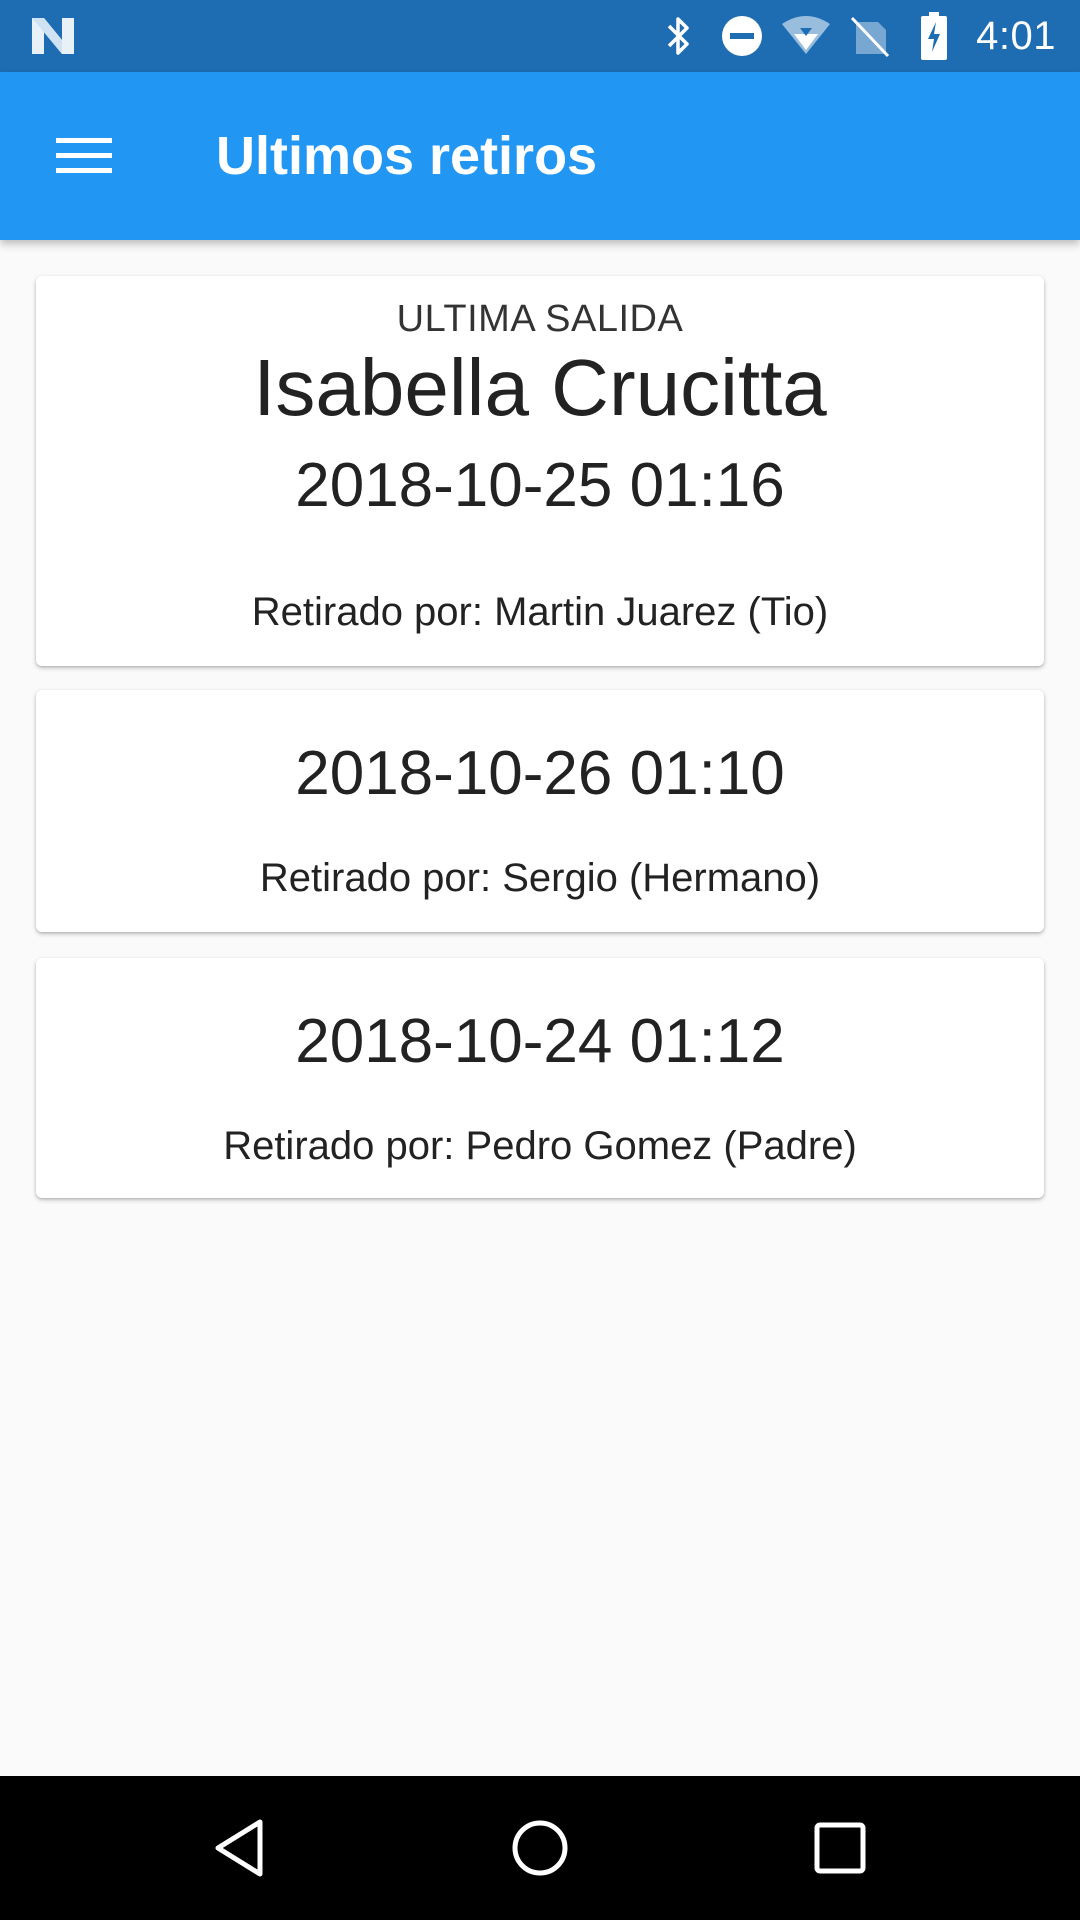  I want to click on notification-n-icon, so click(53, 36).